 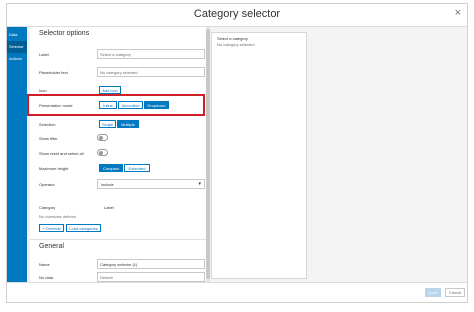 I want to click on section-heading-general: General, so click(x=51, y=246).